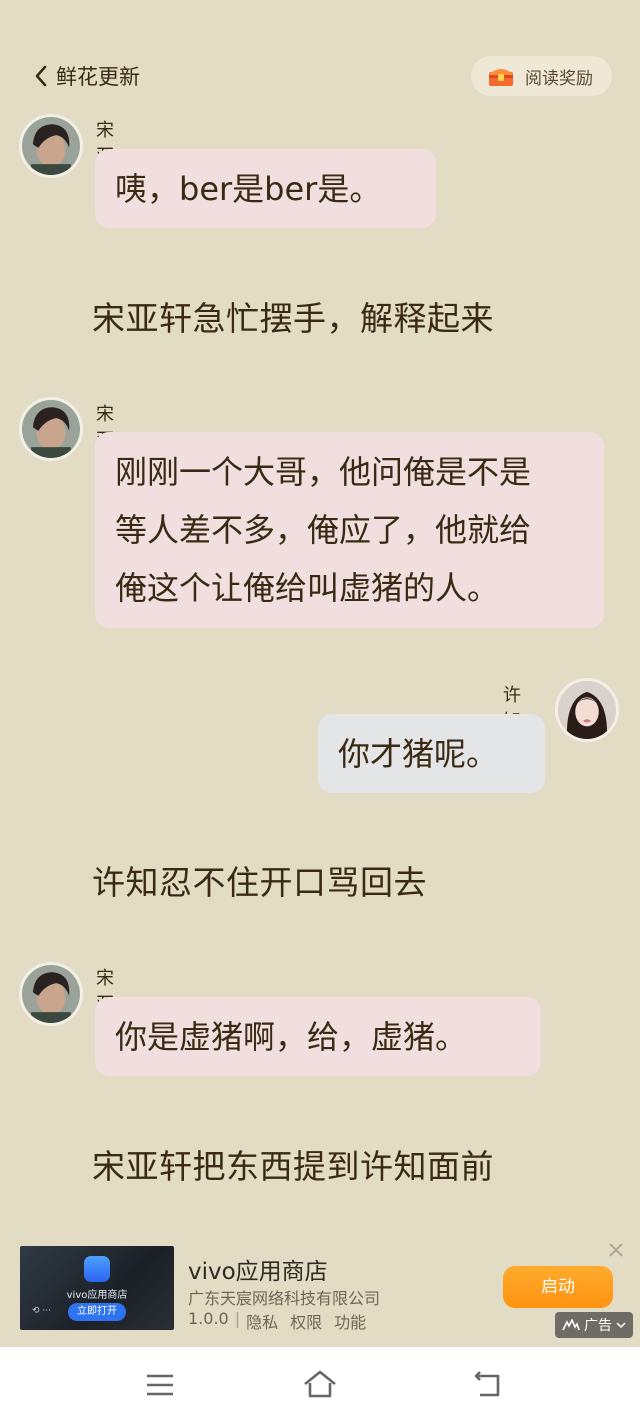 This screenshot has width=640, height=1422. I want to click on ad-privacy-link: 隐私, so click(262, 1321).